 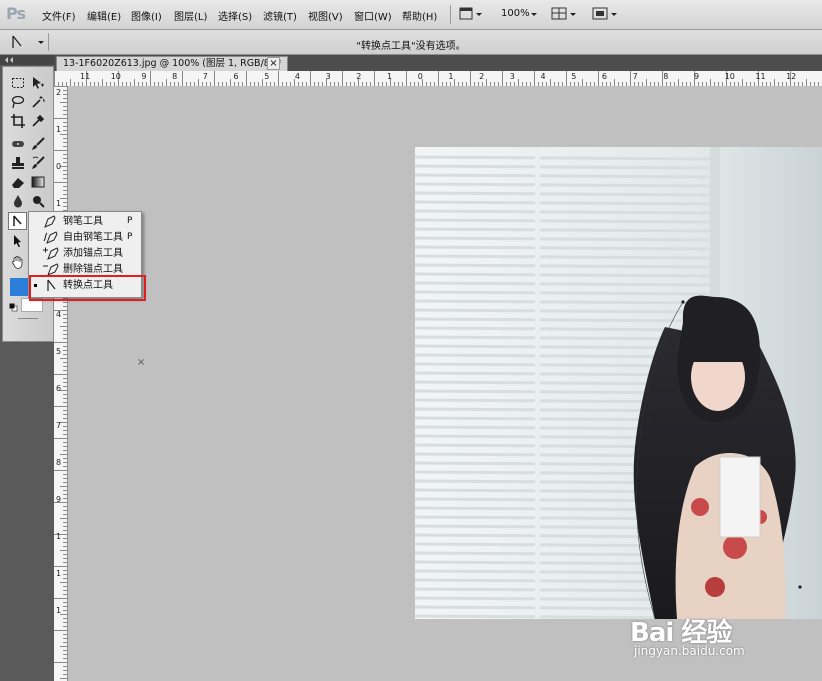 What do you see at coordinates (17, 121) in the screenshot?
I see `crop-tool-icon` at bounding box center [17, 121].